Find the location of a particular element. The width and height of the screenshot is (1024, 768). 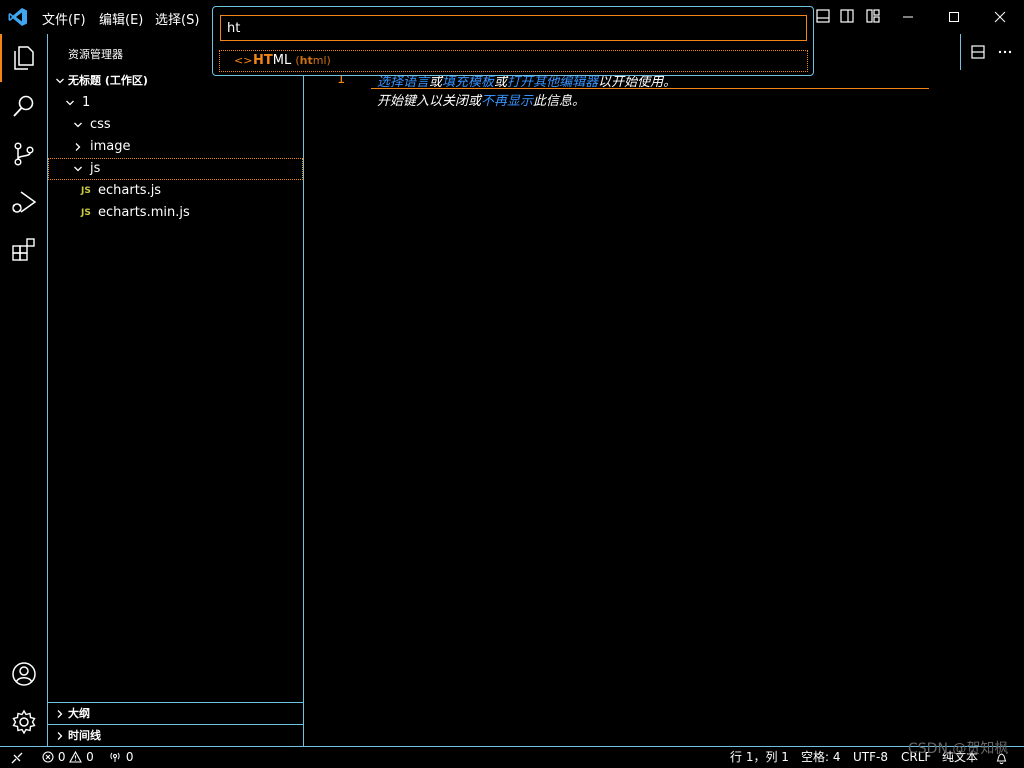

explorer-icon is located at coordinates (24, 58).